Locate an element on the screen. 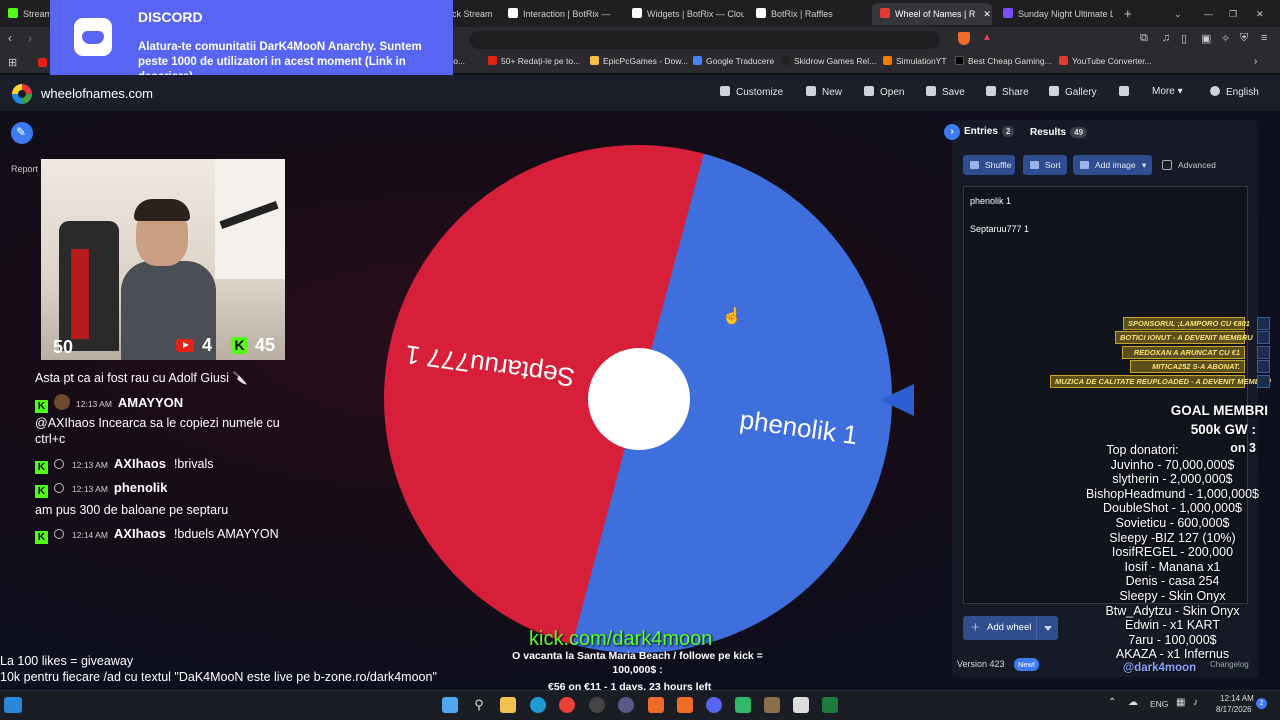  add-image-button: Add image ▾ is located at coordinates (1112, 165).